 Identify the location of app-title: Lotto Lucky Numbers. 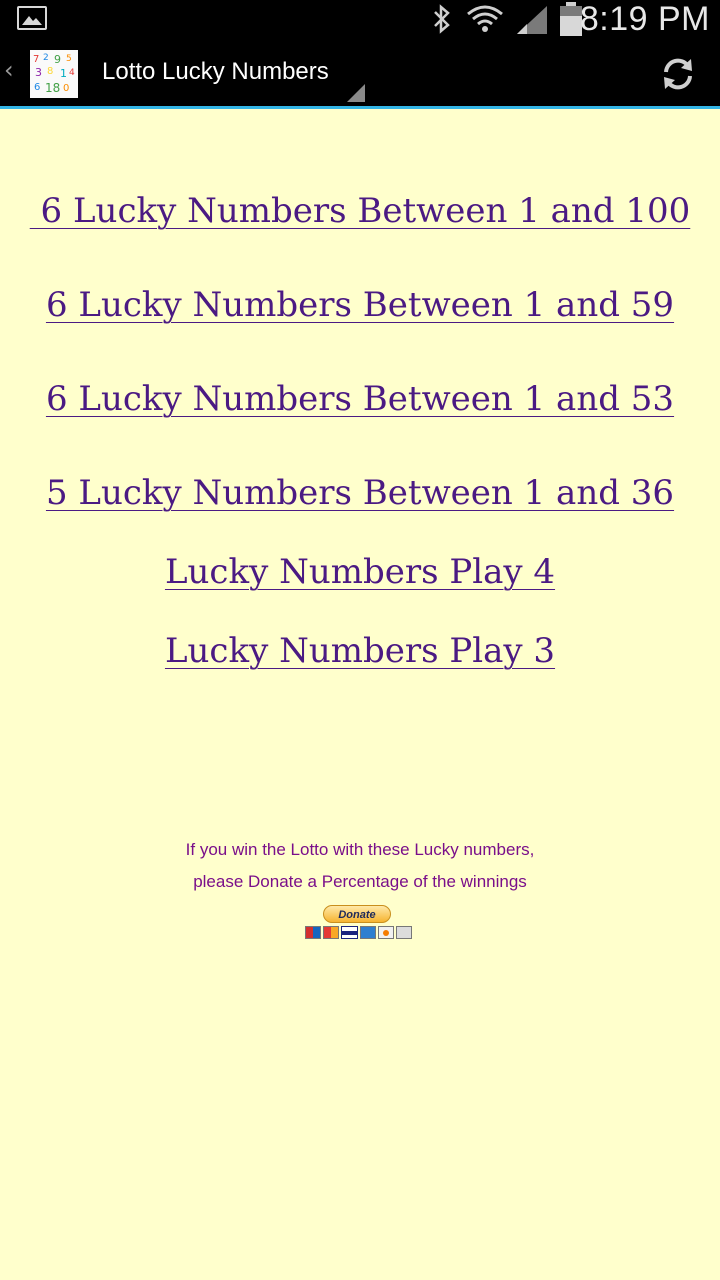
(215, 71).